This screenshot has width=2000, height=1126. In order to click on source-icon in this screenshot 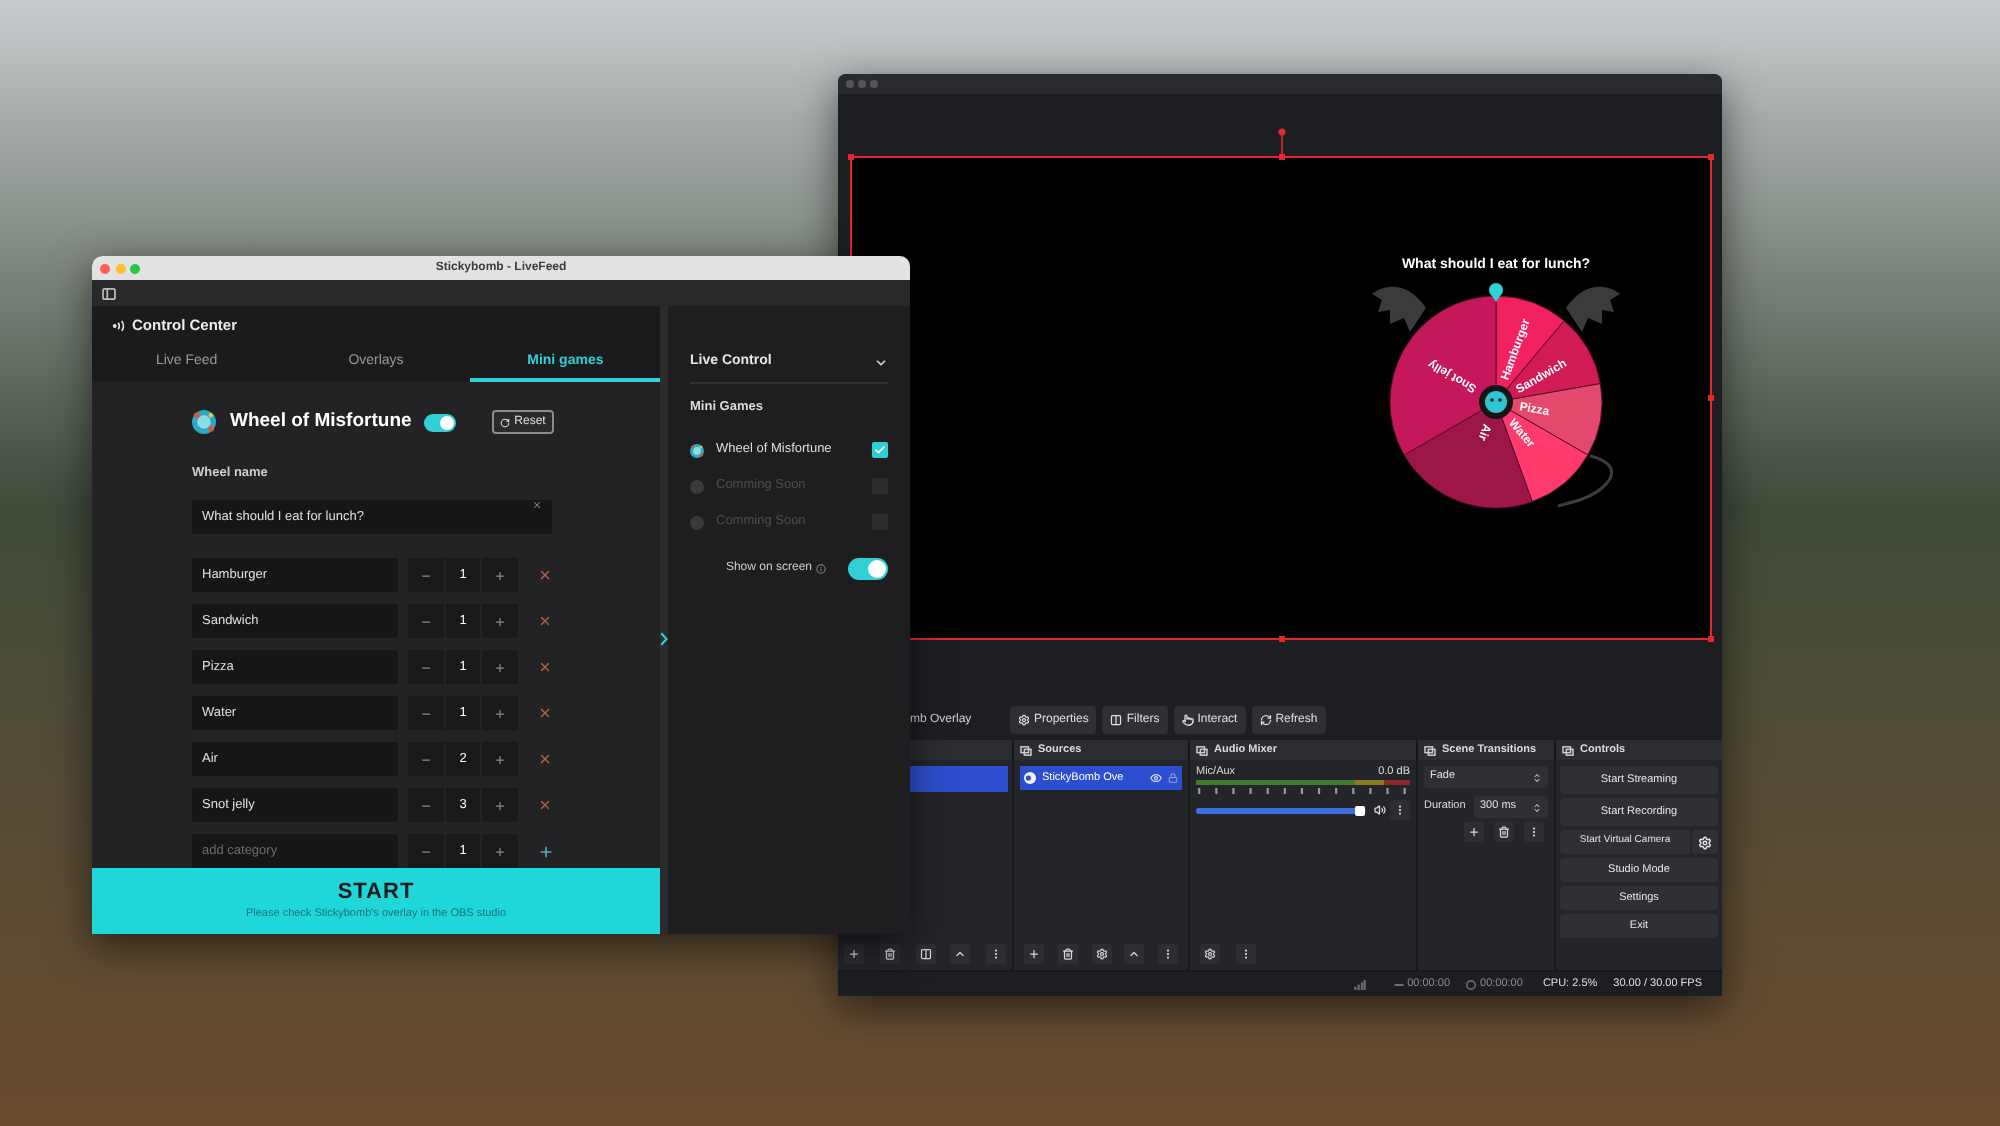, I will do `click(1030, 778)`.